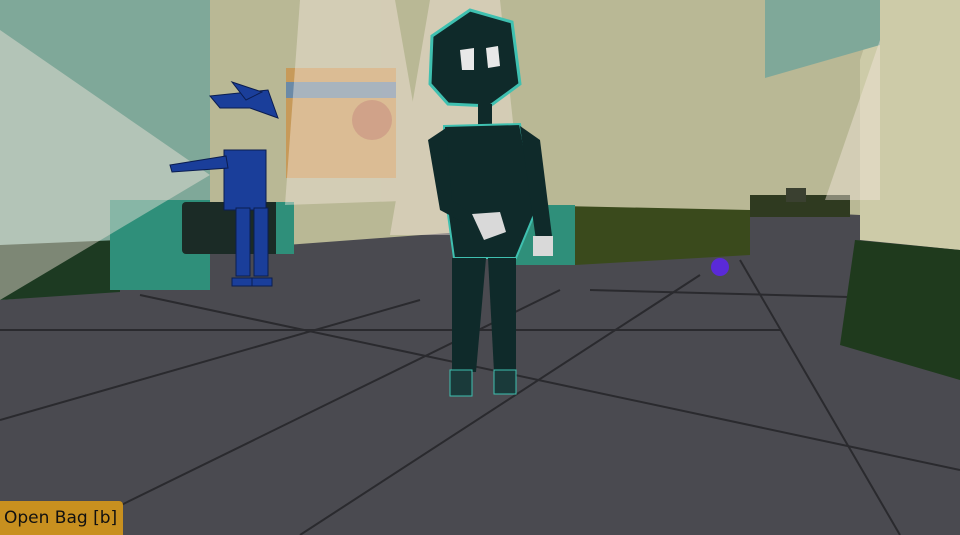  Describe the element at coordinates (62, 518) in the screenshot. I see `open-bag-button: Open Bag [b]` at that location.